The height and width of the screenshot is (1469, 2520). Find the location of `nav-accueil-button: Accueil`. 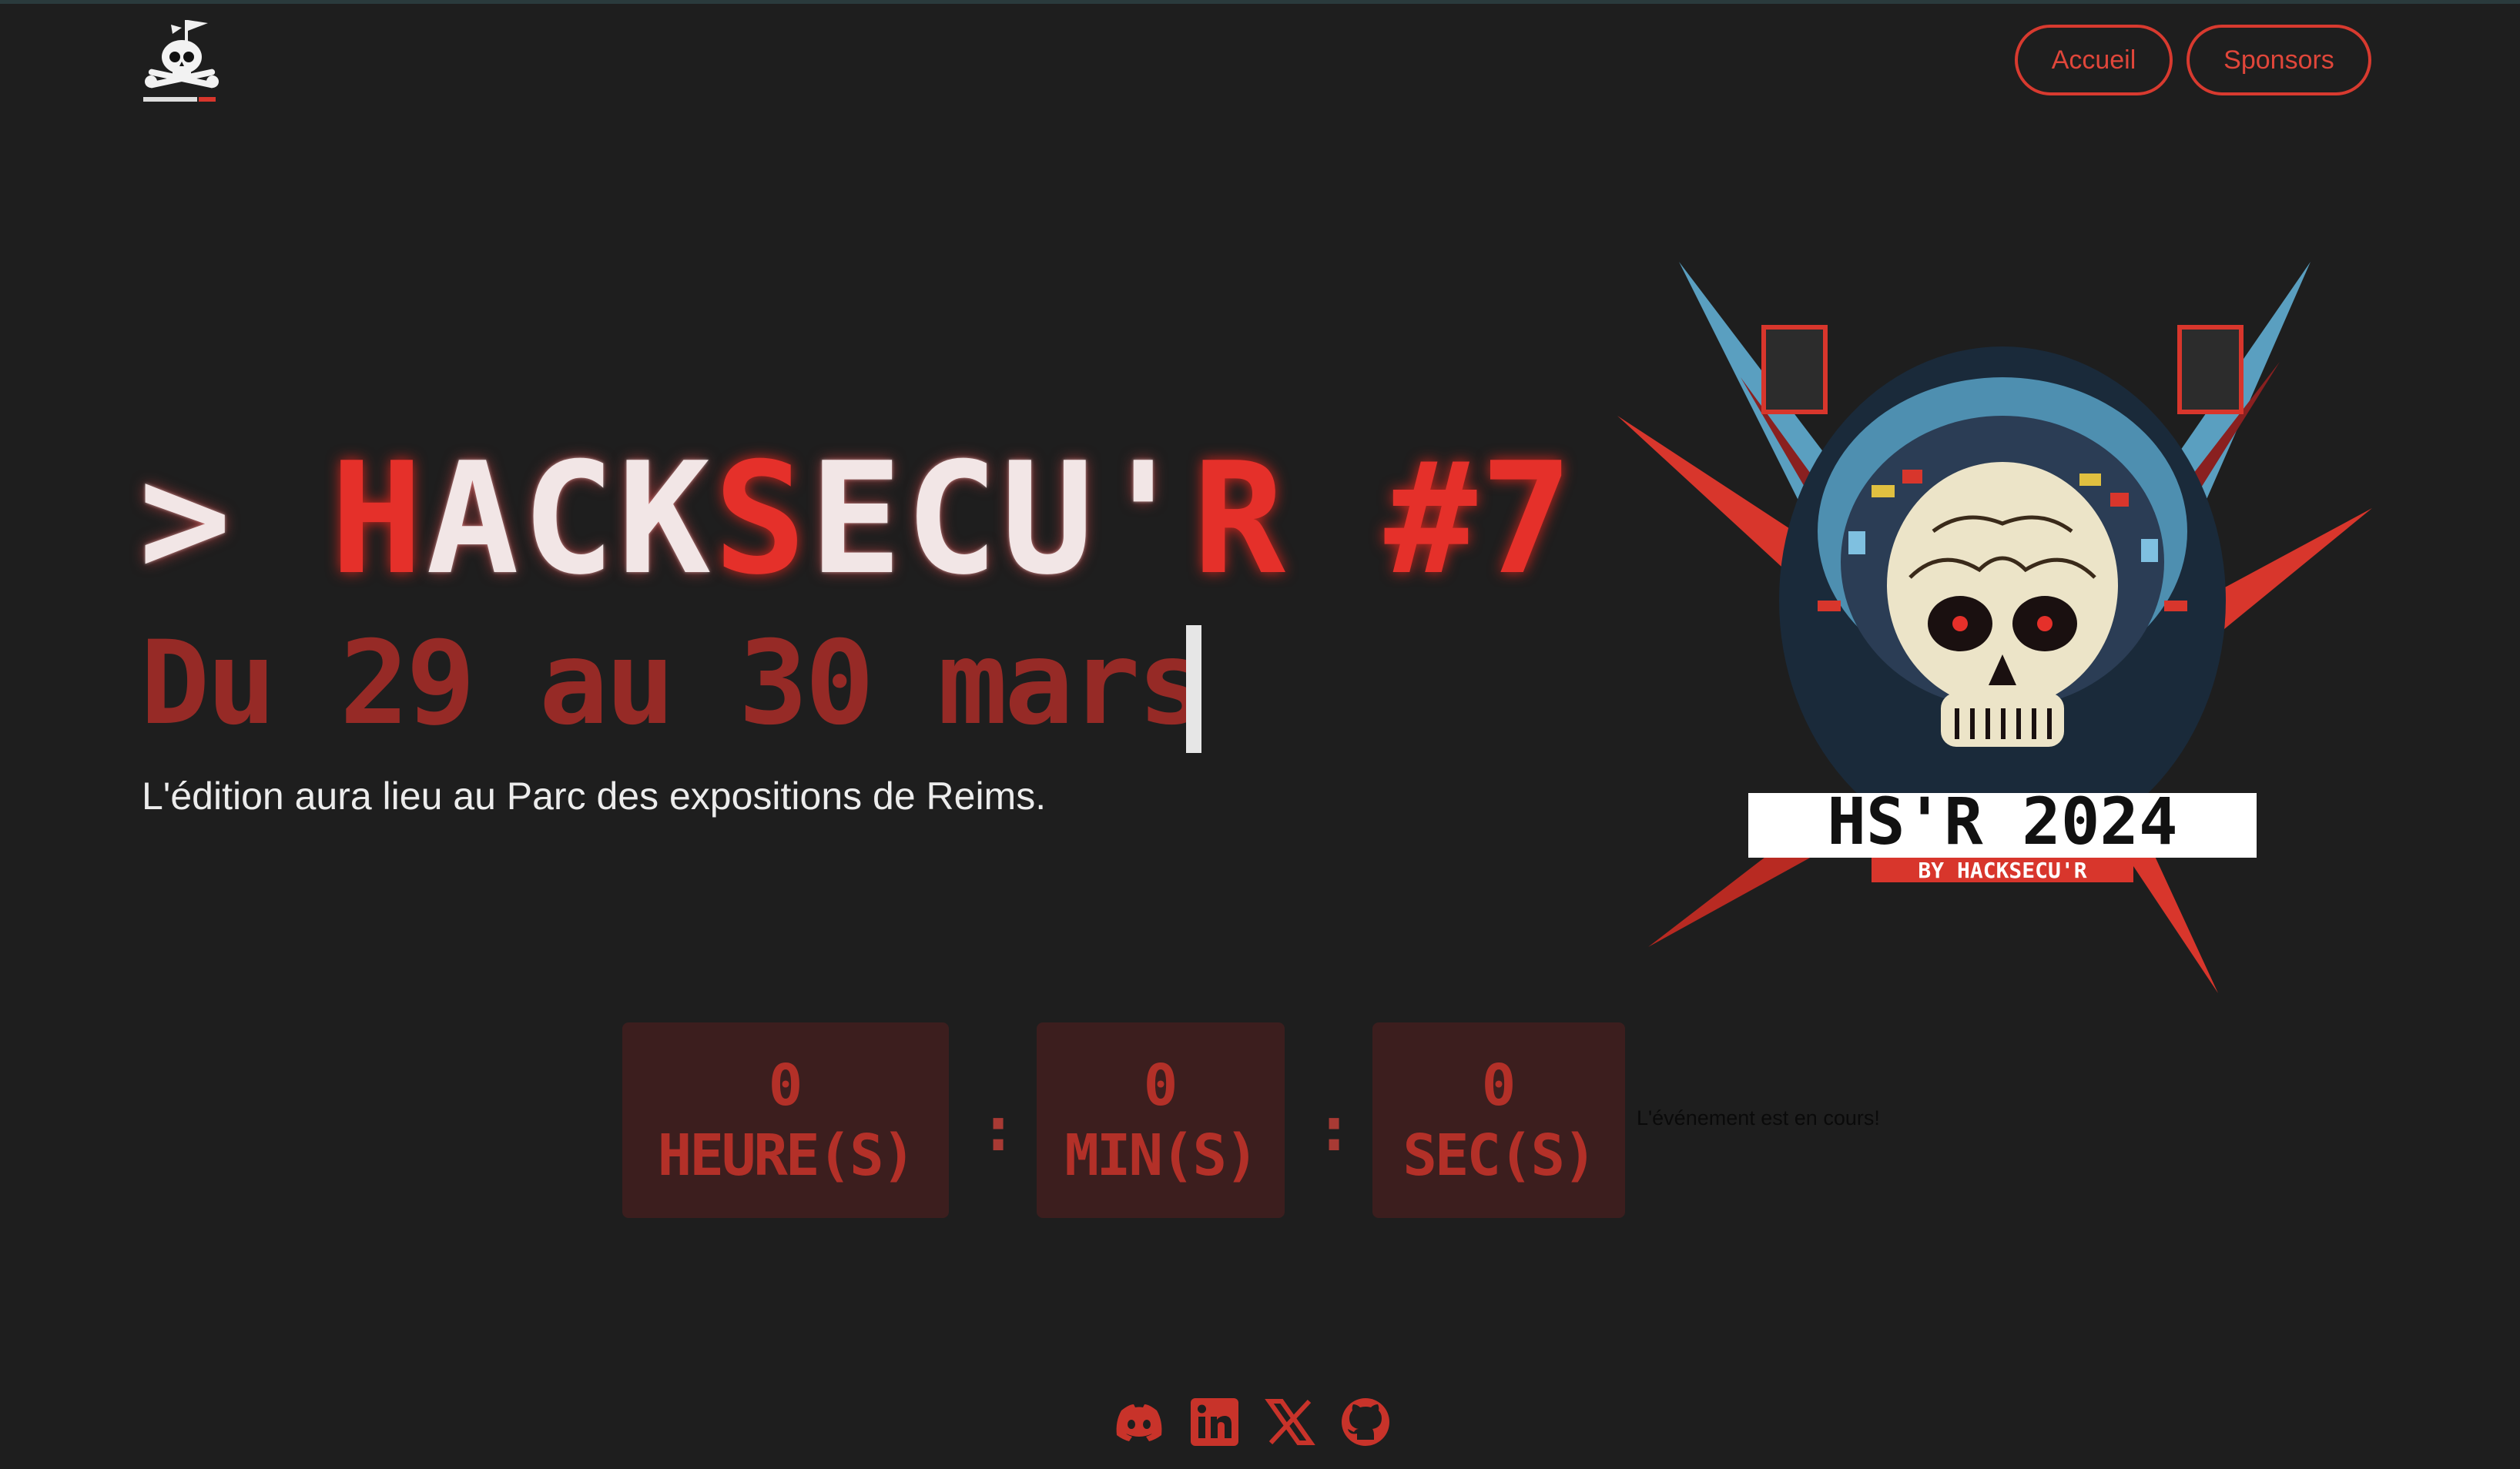

nav-accueil-button: Accueil is located at coordinates (2094, 60).